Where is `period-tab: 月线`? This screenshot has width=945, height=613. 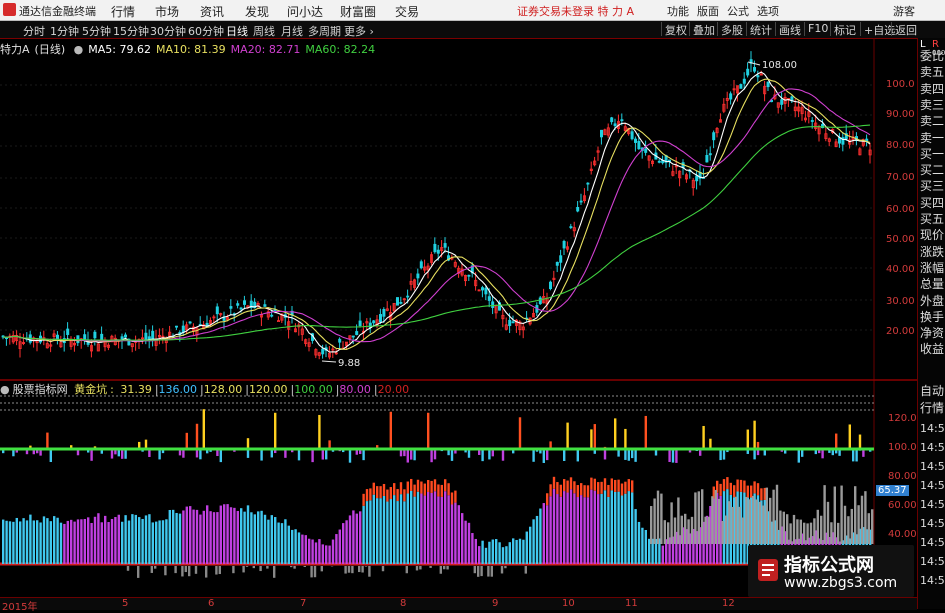 period-tab: 月线 is located at coordinates (292, 31).